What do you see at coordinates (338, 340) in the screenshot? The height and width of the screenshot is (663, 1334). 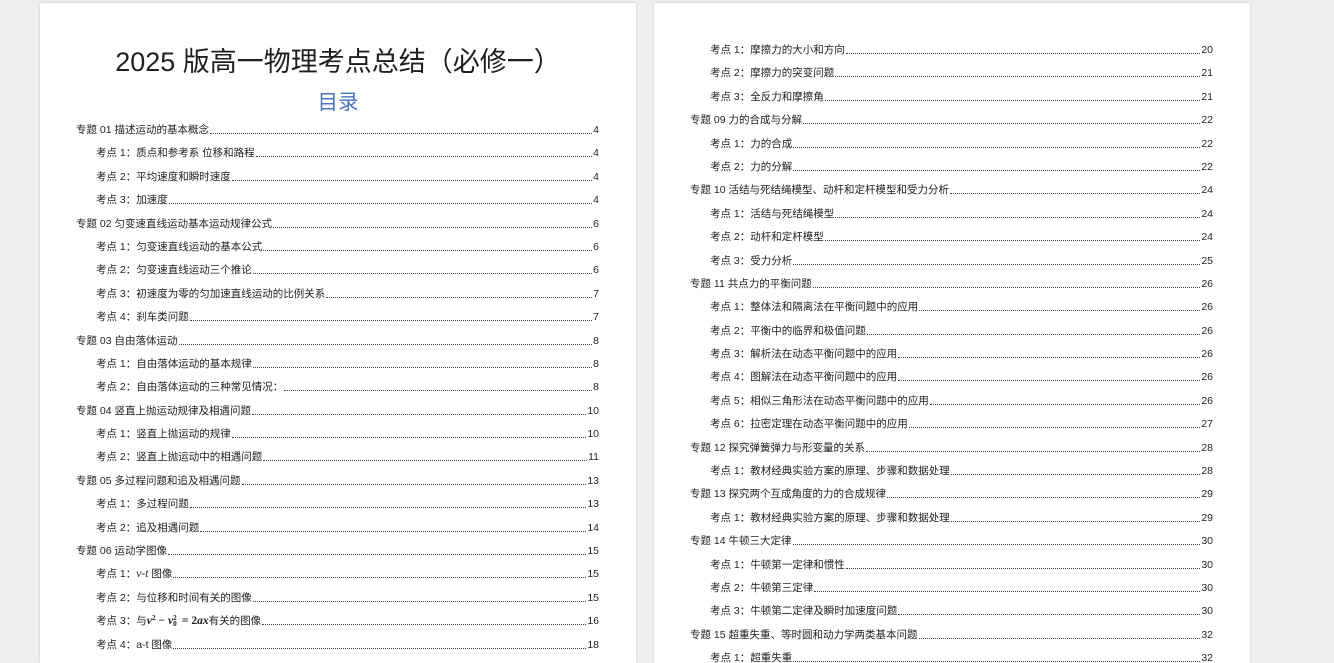 I see `toc-topic-entry: 专题 03 自由落体运动 8` at bounding box center [338, 340].